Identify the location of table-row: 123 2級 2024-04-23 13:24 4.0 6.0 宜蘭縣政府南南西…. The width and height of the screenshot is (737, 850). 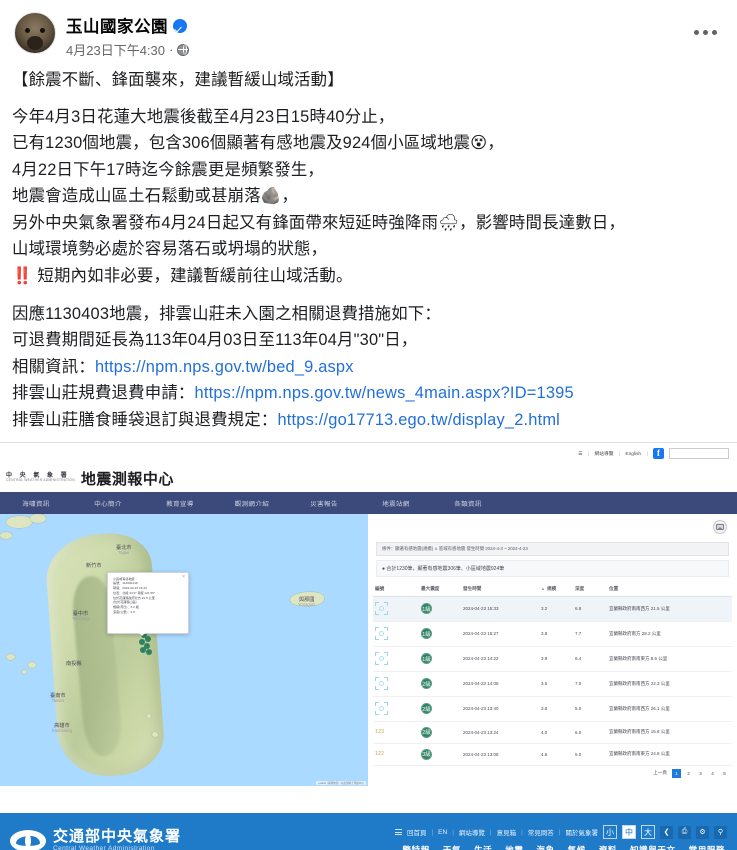
(552, 732).